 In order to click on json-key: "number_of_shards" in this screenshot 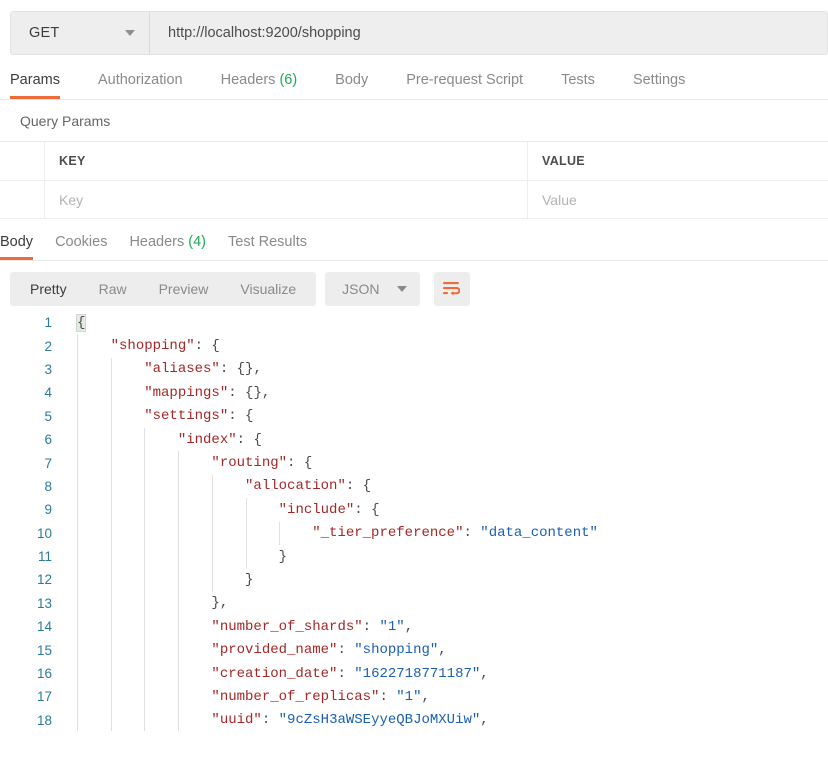, I will do `click(287, 626)`.